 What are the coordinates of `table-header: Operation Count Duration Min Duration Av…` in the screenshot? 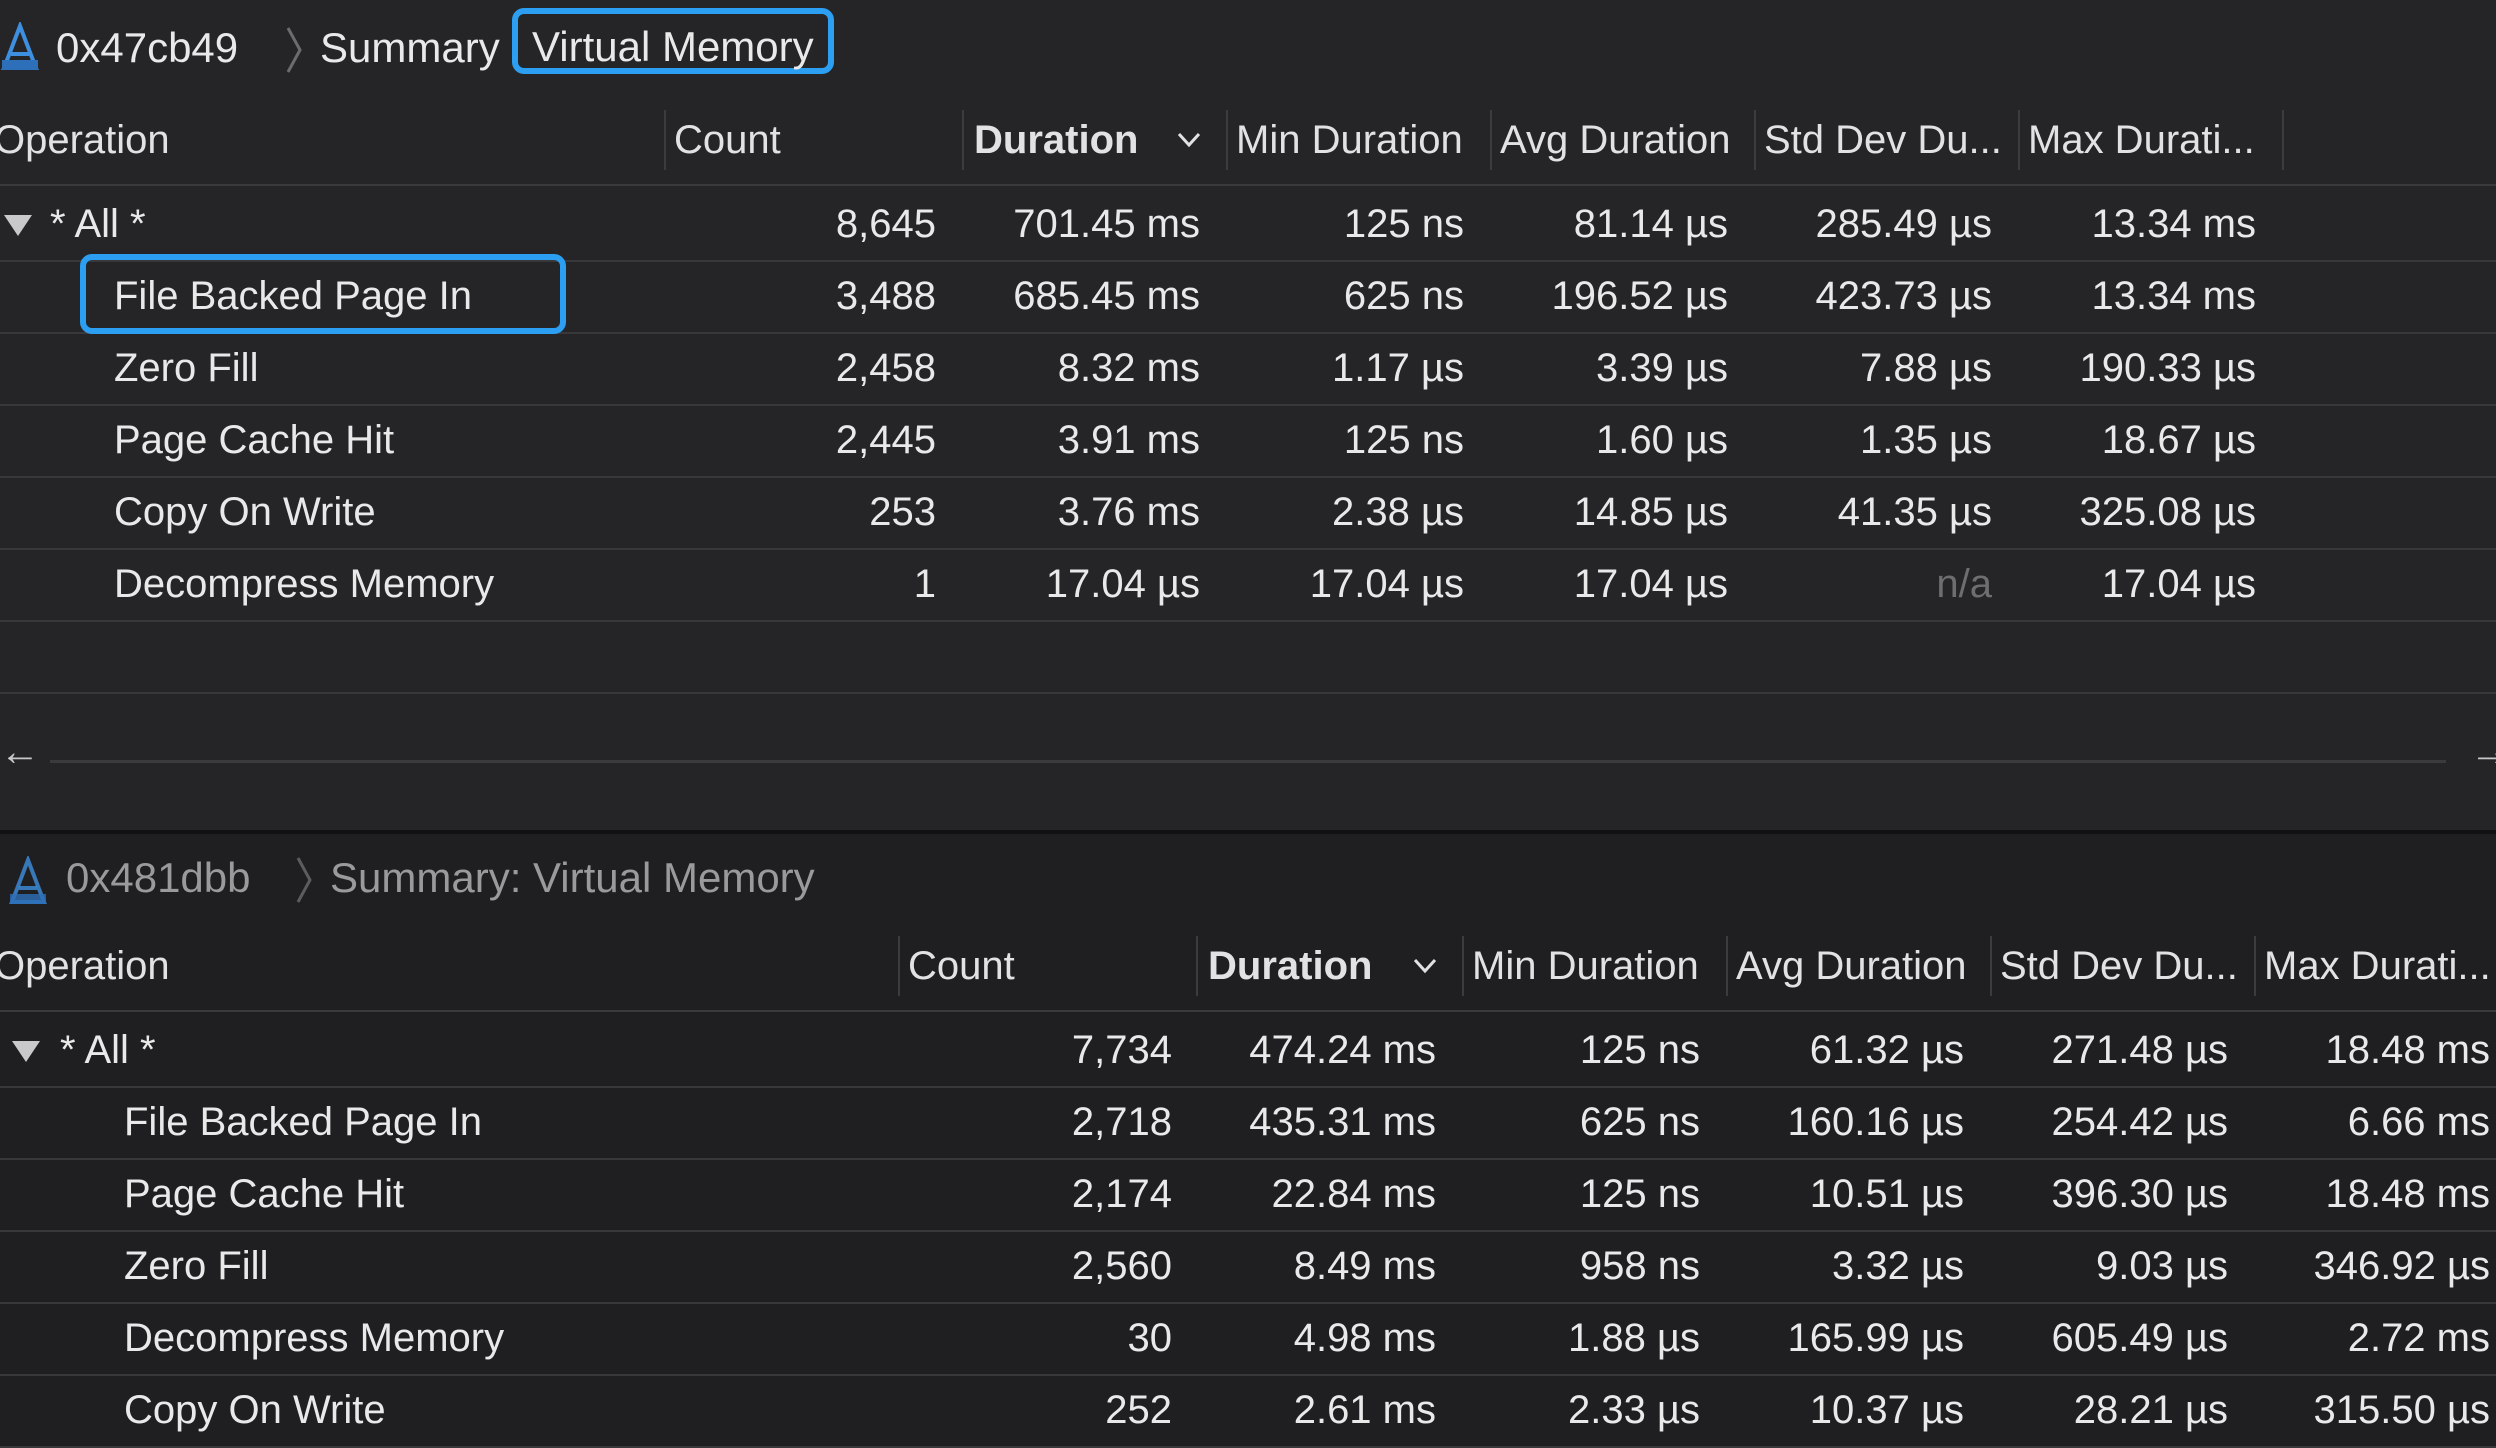 It's located at (1248, 141).